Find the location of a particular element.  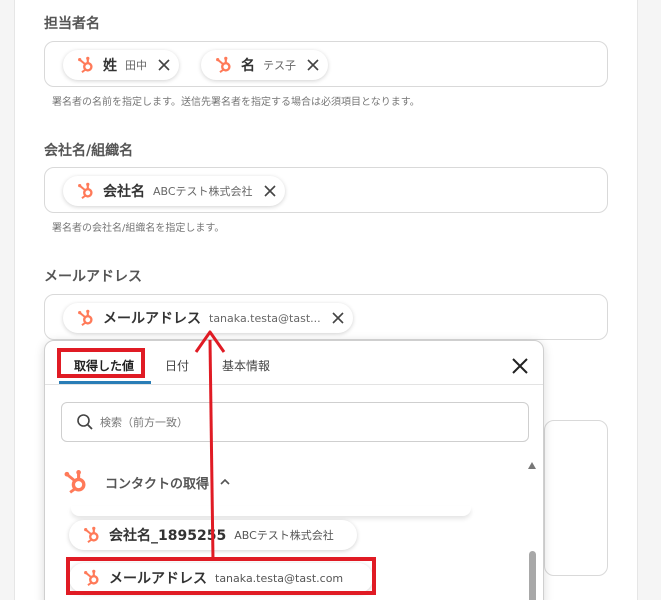

section-contact-fetch: コンタクトの取得 is located at coordinates (147, 482).